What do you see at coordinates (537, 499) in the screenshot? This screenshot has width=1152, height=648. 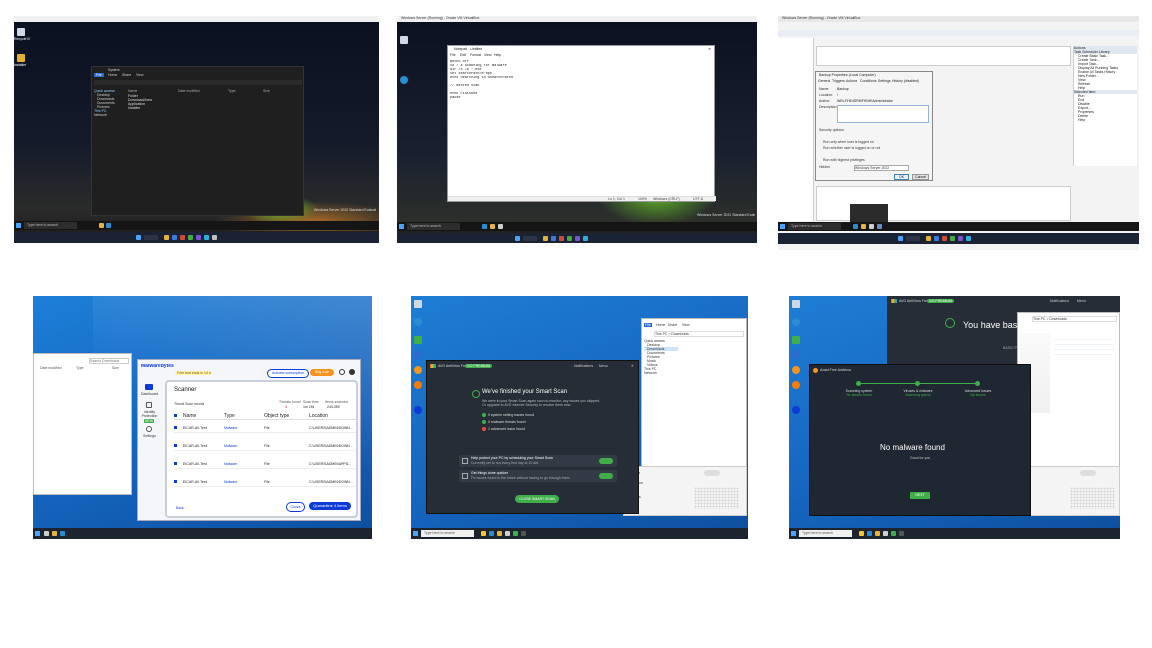 I see `close-smart-scan-button: CLOSE SMART SCAN` at bounding box center [537, 499].